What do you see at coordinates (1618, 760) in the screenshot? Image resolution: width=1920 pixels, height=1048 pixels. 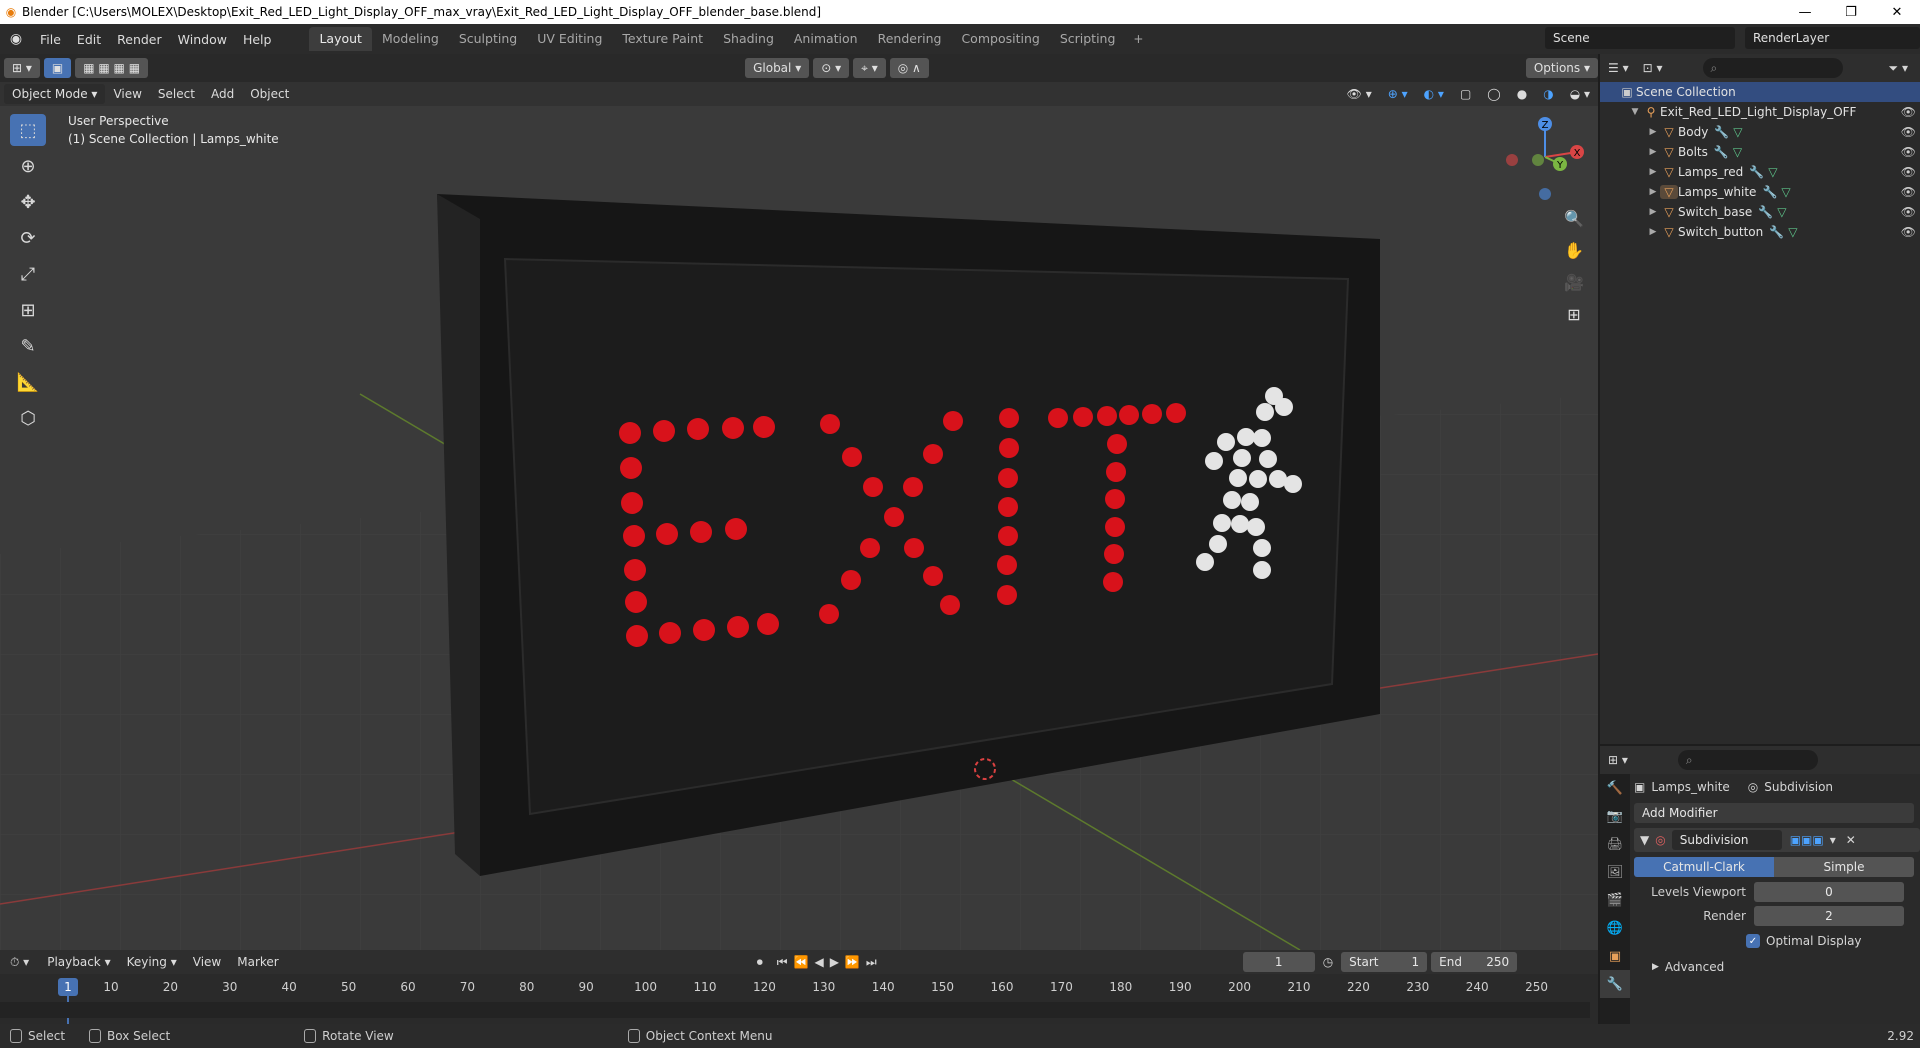 I see `properties-editor-icon: ⊞ ▾` at bounding box center [1618, 760].